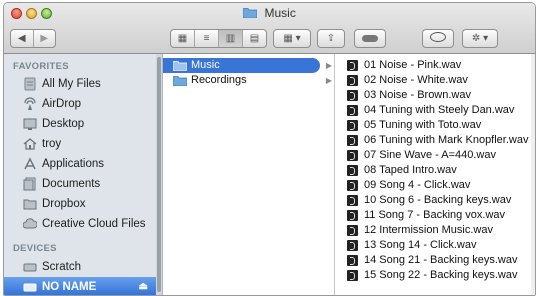 The image size is (540, 296). Describe the element at coordinates (30, 163) in the screenshot. I see `applications-icon` at that location.